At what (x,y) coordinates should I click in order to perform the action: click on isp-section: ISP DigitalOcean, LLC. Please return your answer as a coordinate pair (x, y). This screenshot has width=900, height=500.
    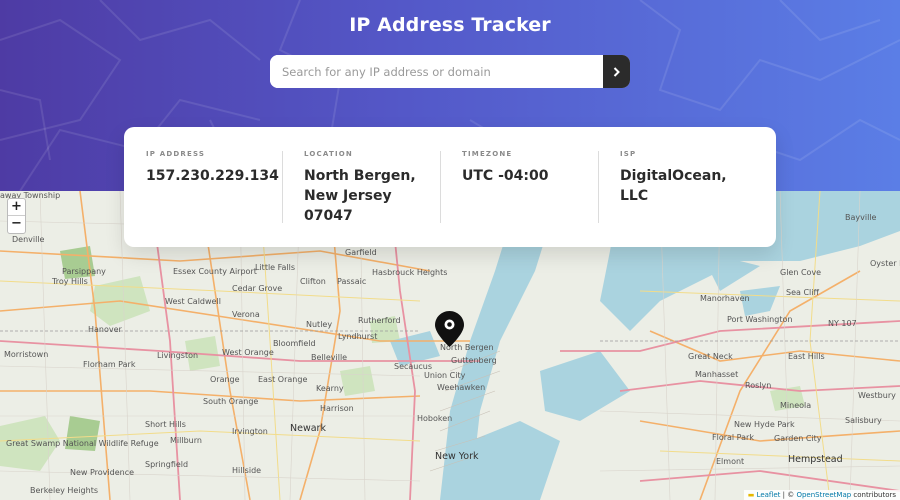
    Looking at the image, I should click on (677, 187).